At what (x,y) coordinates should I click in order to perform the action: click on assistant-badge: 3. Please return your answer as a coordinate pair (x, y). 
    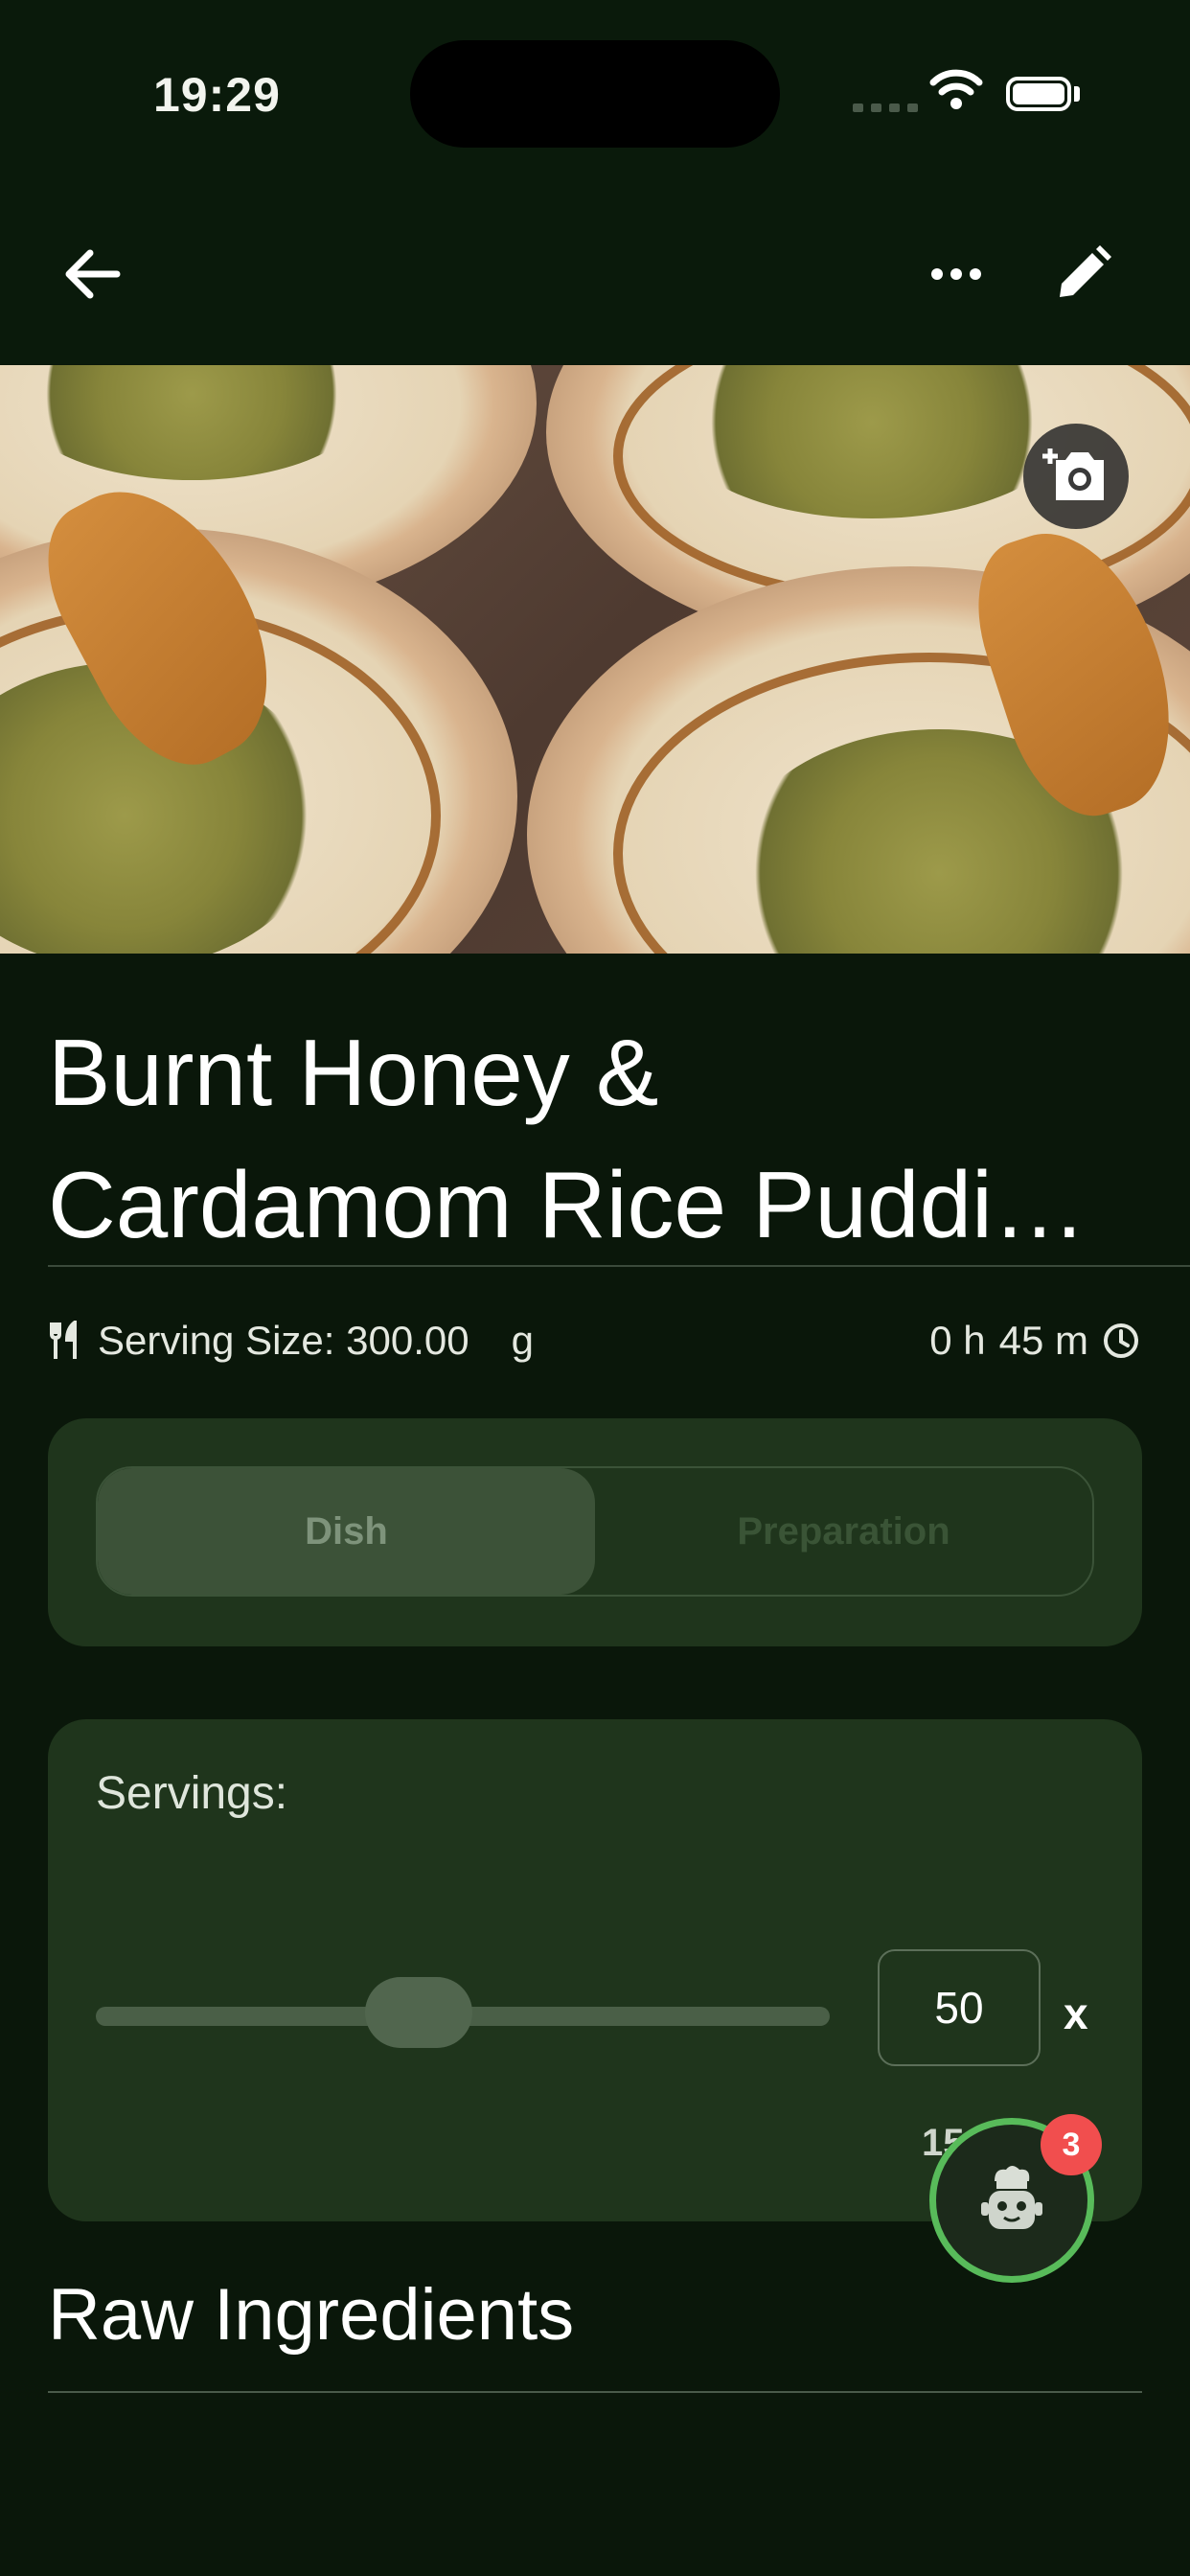
    Looking at the image, I should click on (1071, 2144).